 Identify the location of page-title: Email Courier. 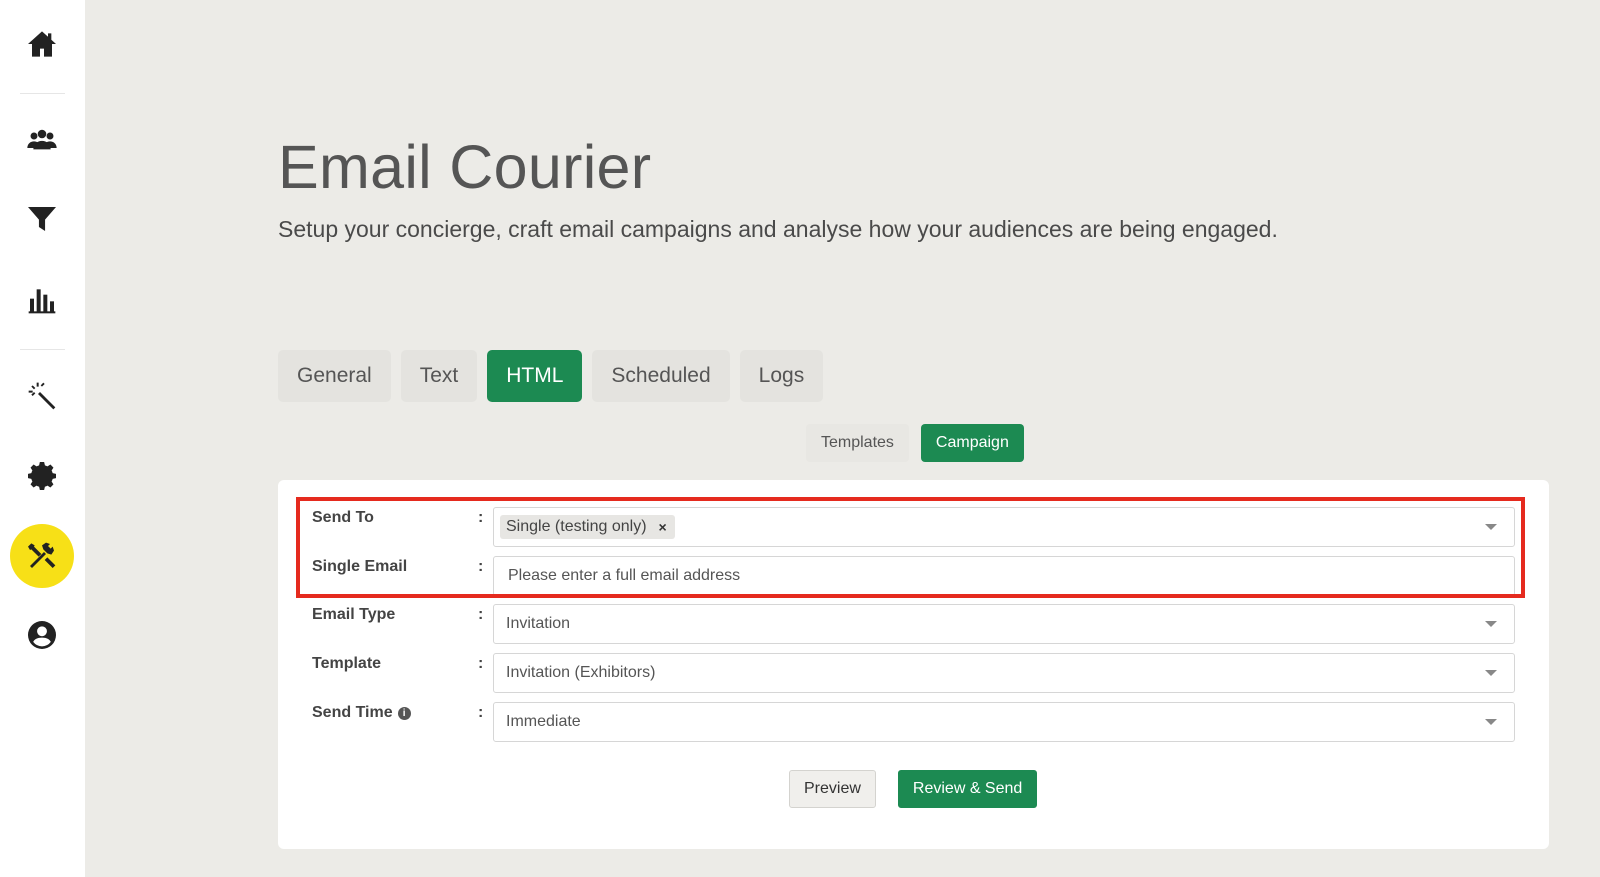
(465, 167).